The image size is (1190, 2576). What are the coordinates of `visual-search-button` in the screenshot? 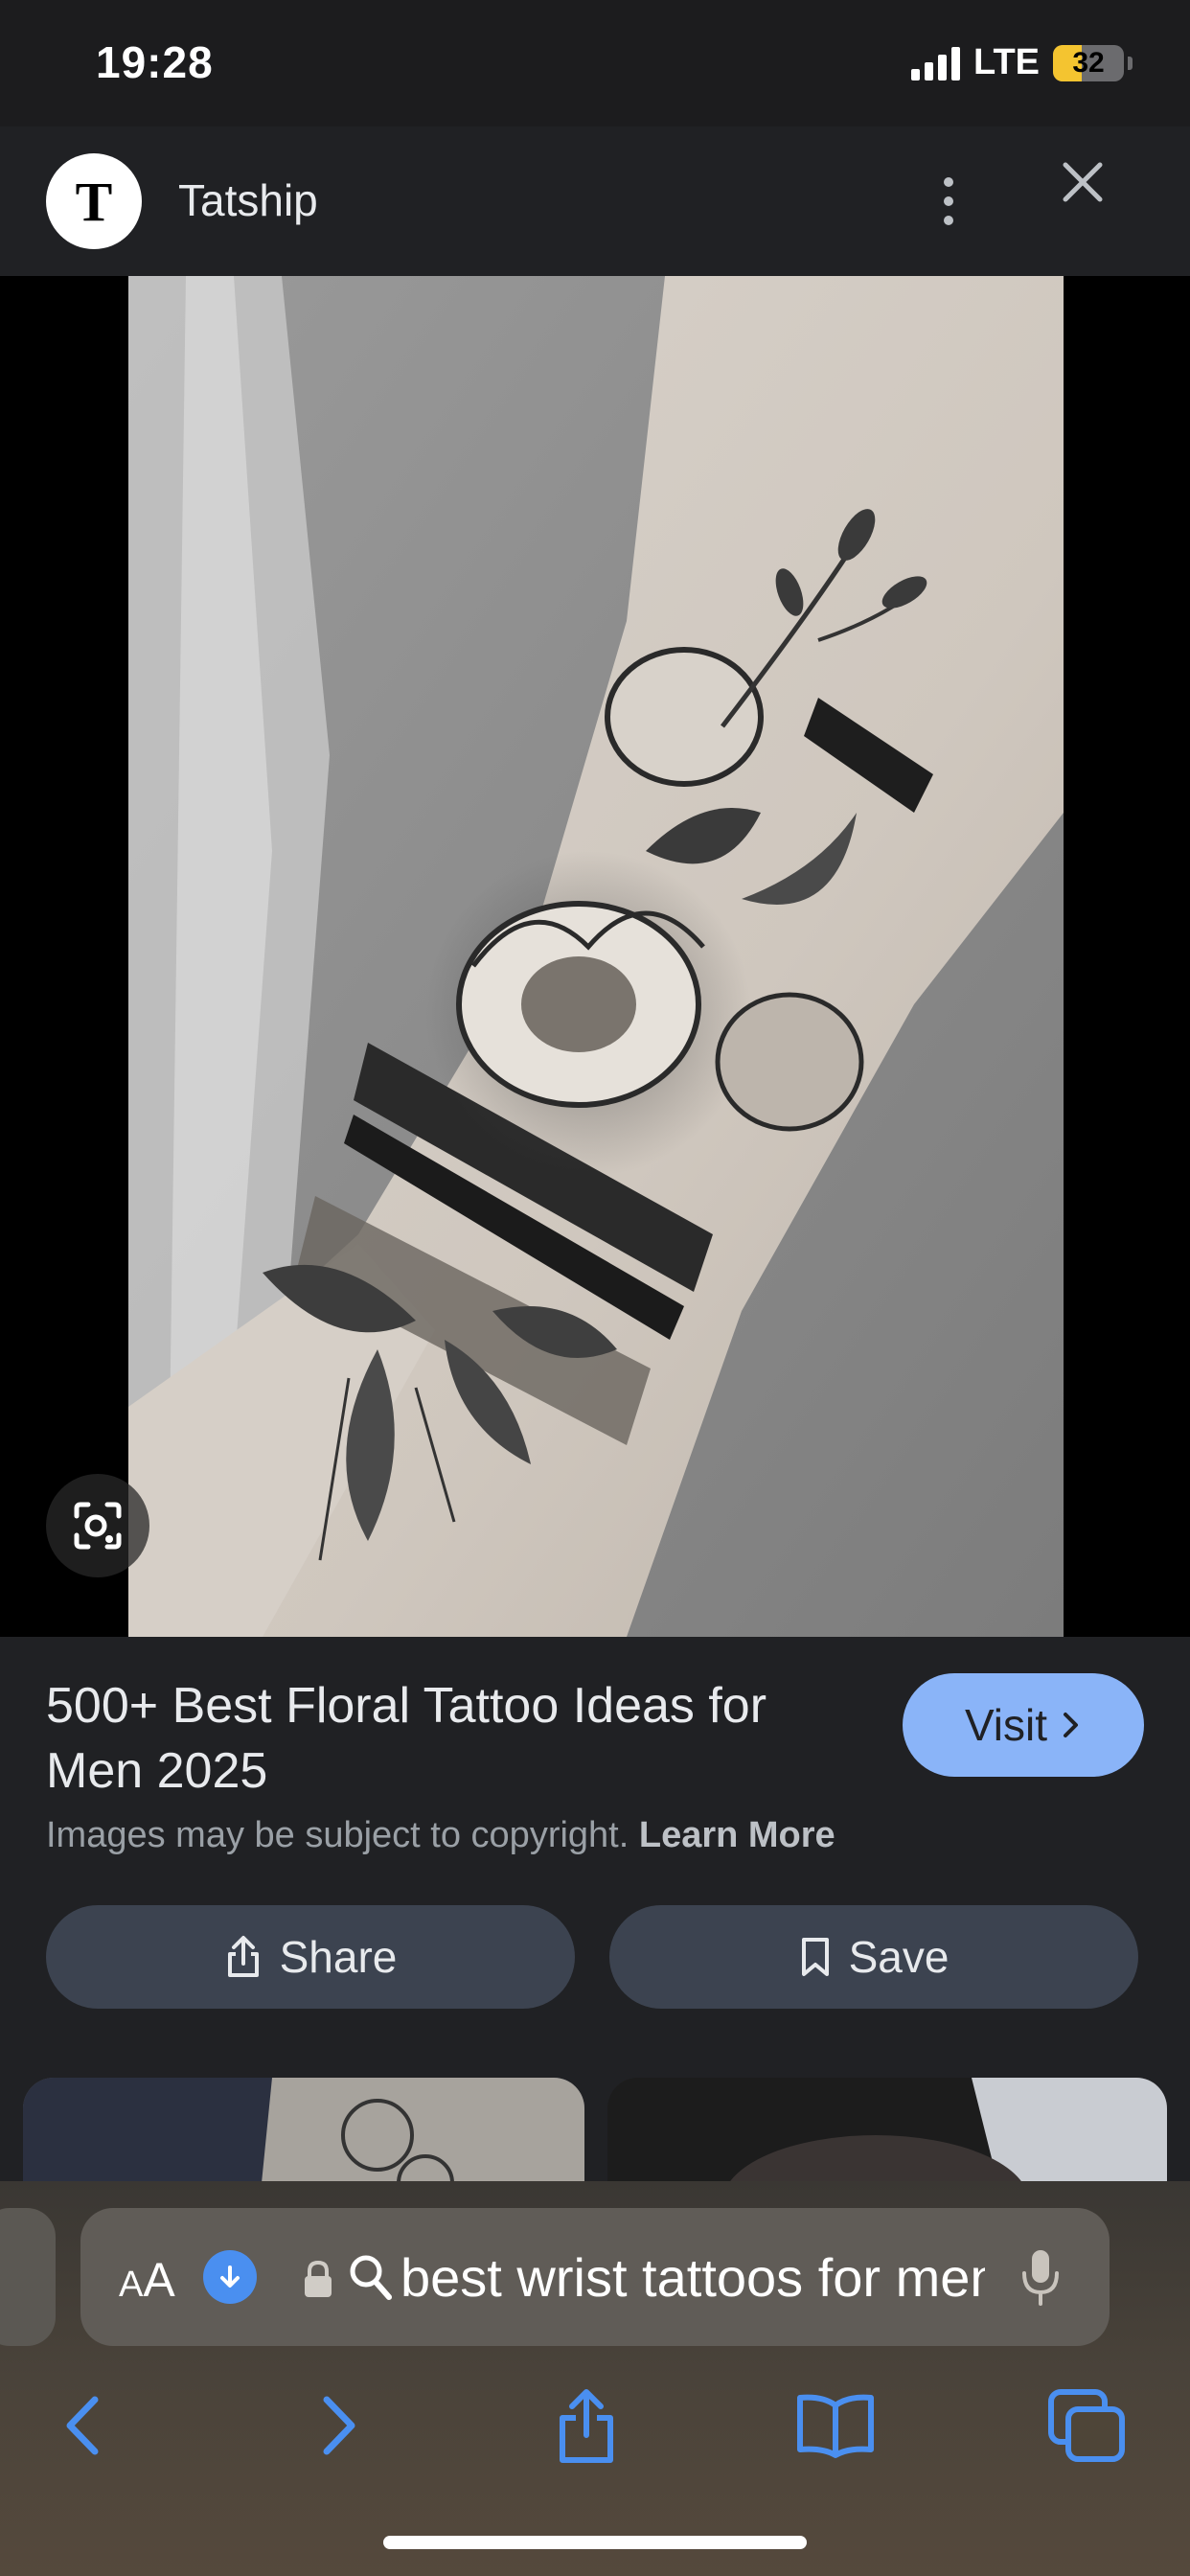 It's located at (97, 1525).